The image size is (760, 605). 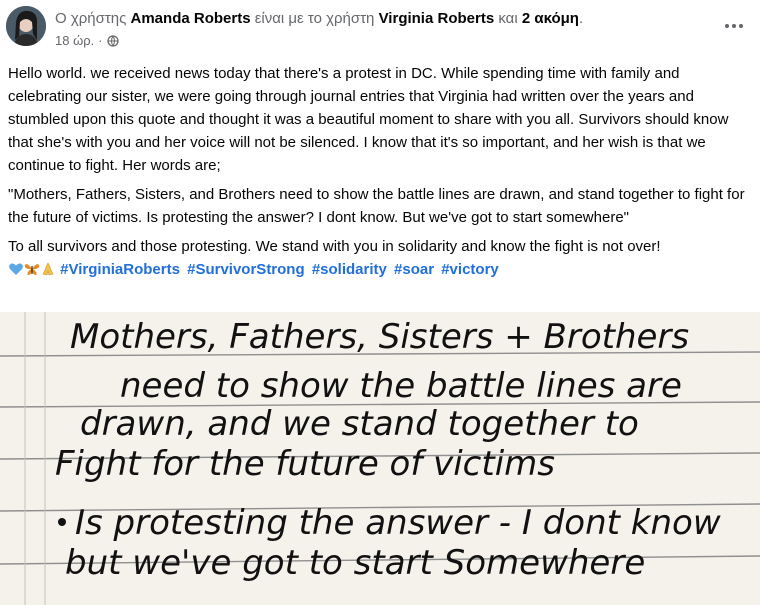 I want to click on handwriting-line: Mothers, Fathers, Sisters + Brothers, so click(x=379, y=337).